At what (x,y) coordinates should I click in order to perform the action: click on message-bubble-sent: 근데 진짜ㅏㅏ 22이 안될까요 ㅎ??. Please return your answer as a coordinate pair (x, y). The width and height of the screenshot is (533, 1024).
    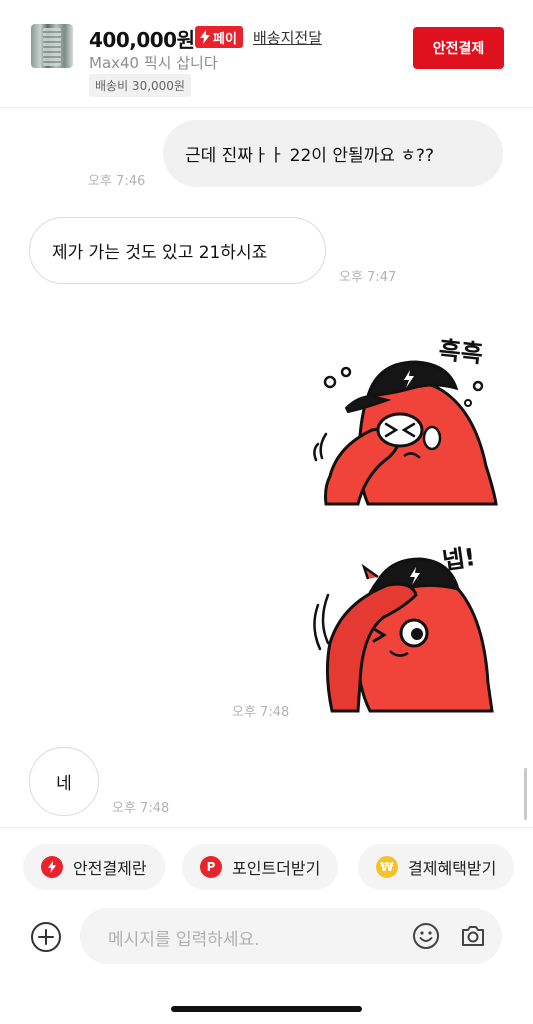
    Looking at the image, I should click on (333, 153).